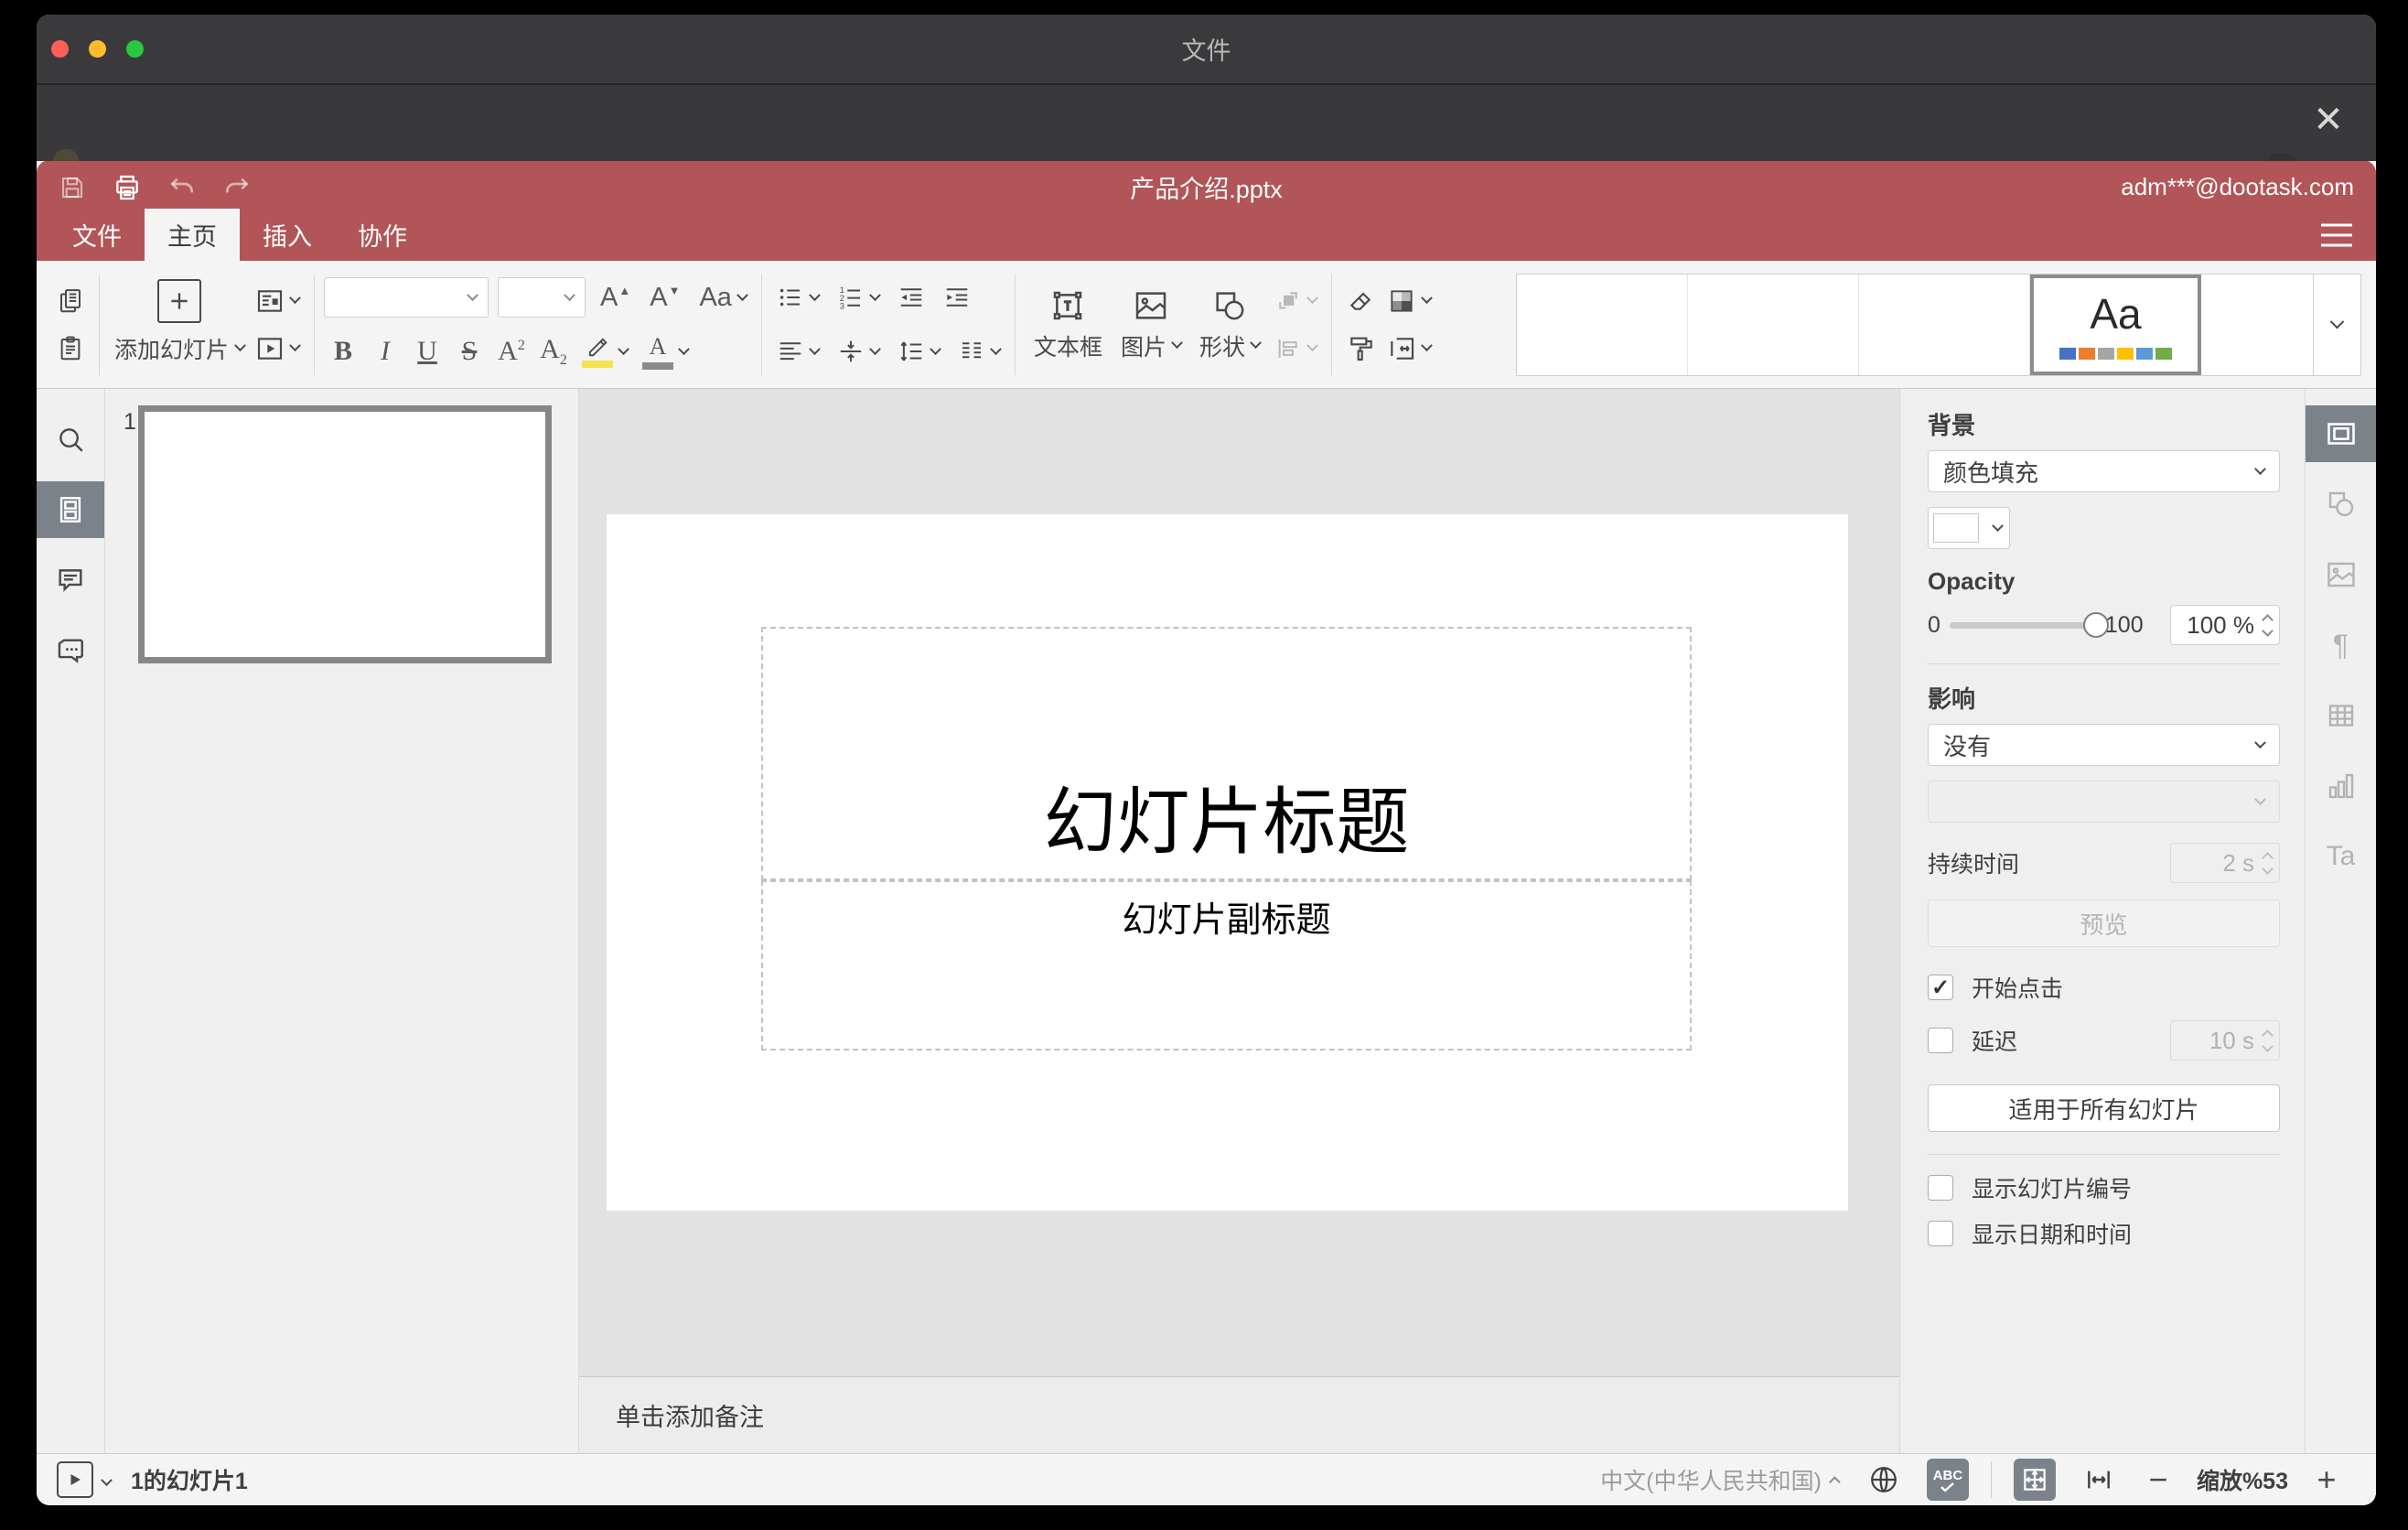 The height and width of the screenshot is (1530, 2408). I want to click on slide-settings-tab, so click(2341, 433).